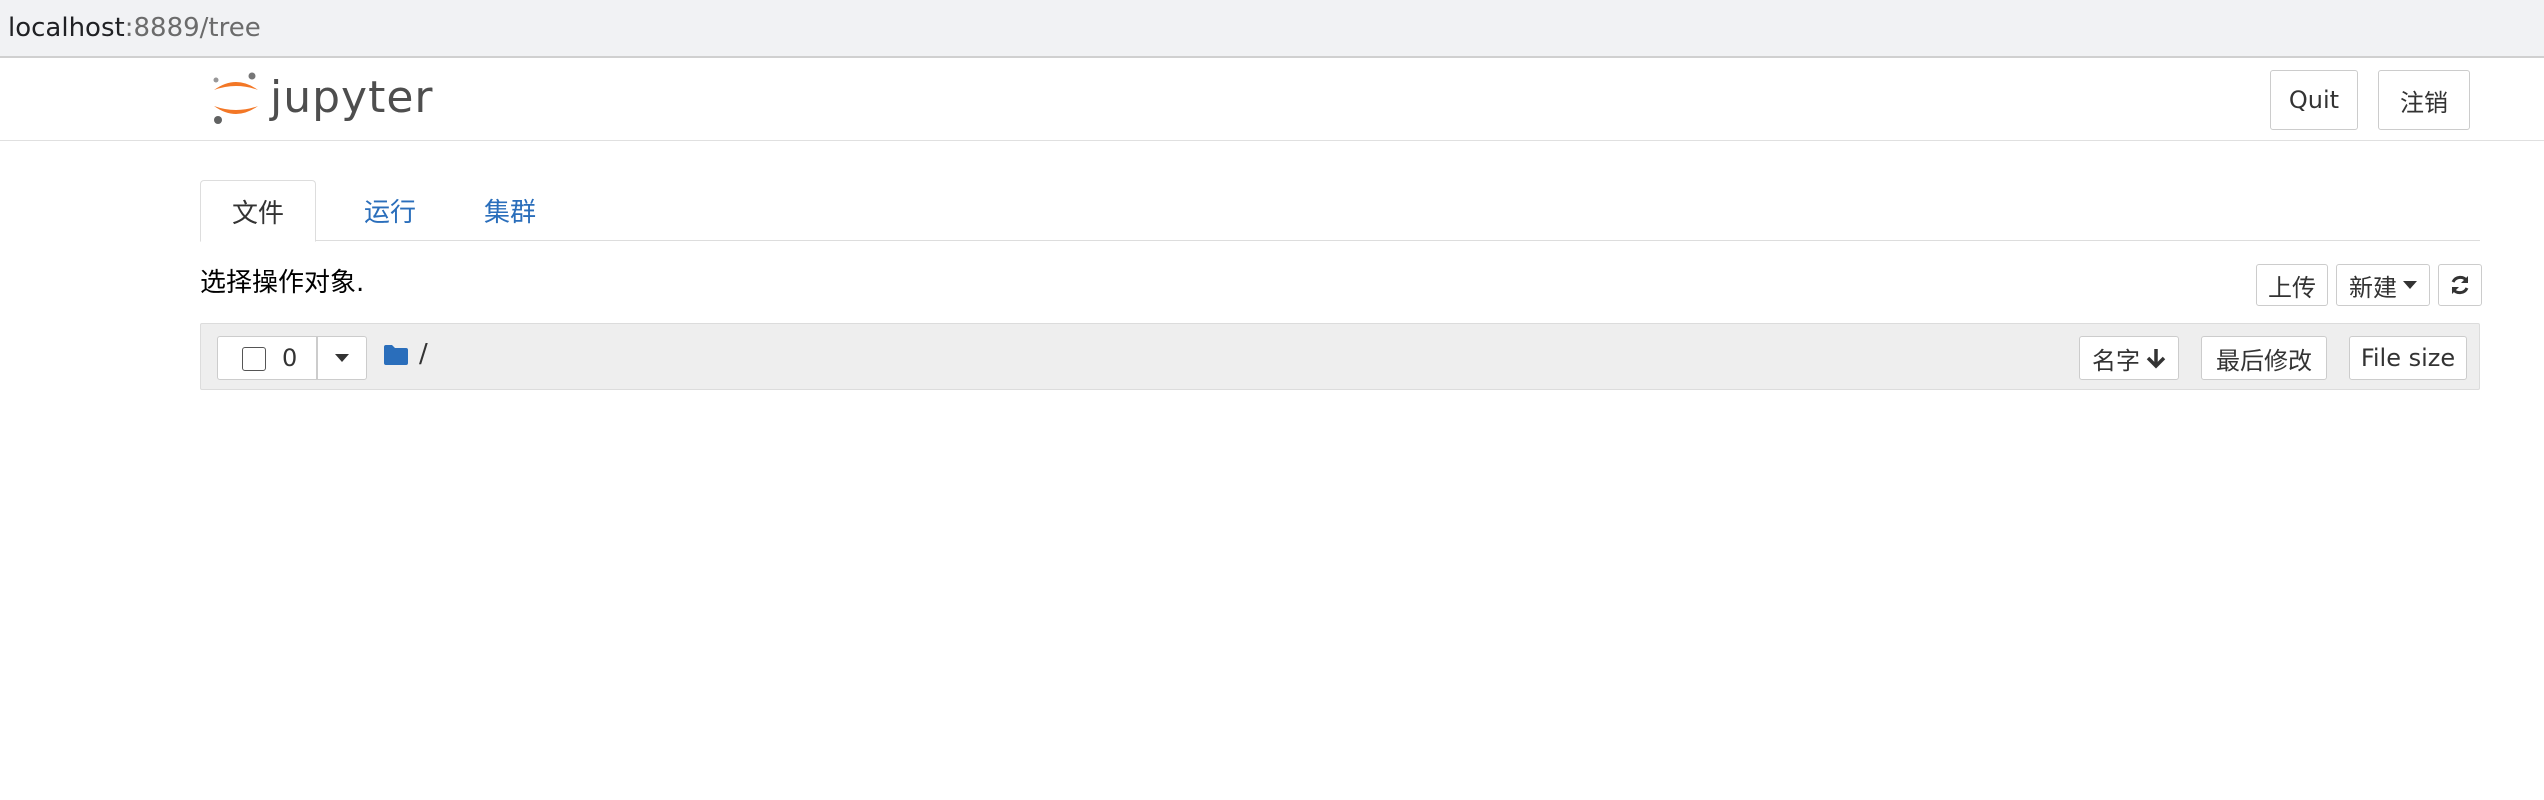  What do you see at coordinates (352, 97) in the screenshot?
I see `logo-text: jupyter` at bounding box center [352, 97].